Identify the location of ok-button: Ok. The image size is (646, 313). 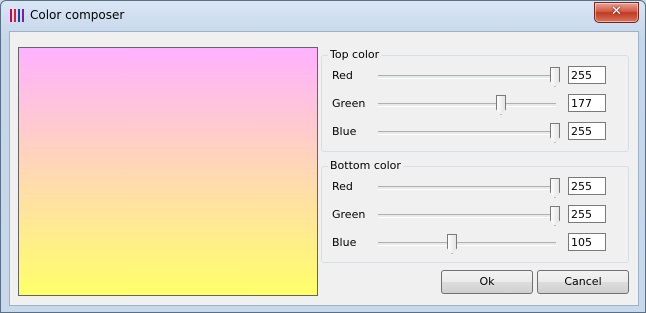
(487, 282).